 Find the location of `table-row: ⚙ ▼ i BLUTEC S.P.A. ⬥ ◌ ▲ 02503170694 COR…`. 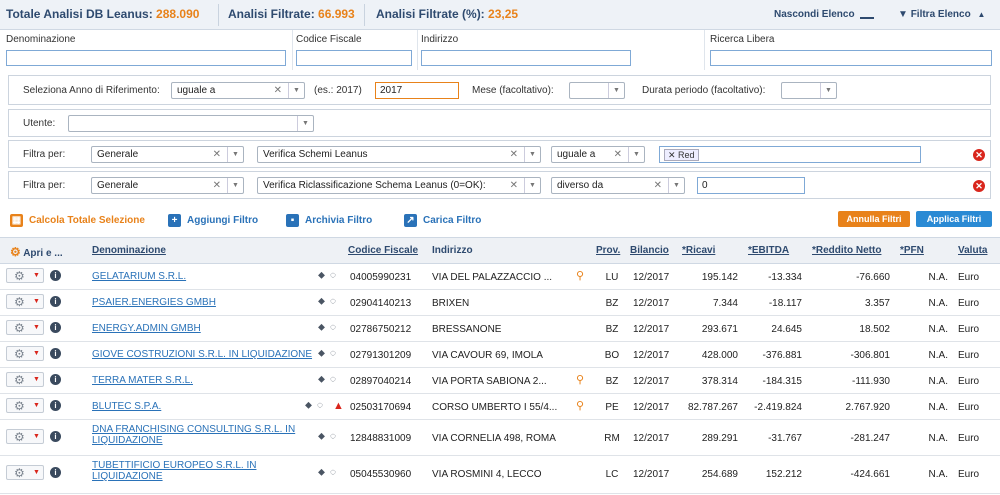

table-row: ⚙ ▼ i BLUTEC S.P.A. ⬥ ◌ ▲ 02503170694 COR… is located at coordinates (500, 407).